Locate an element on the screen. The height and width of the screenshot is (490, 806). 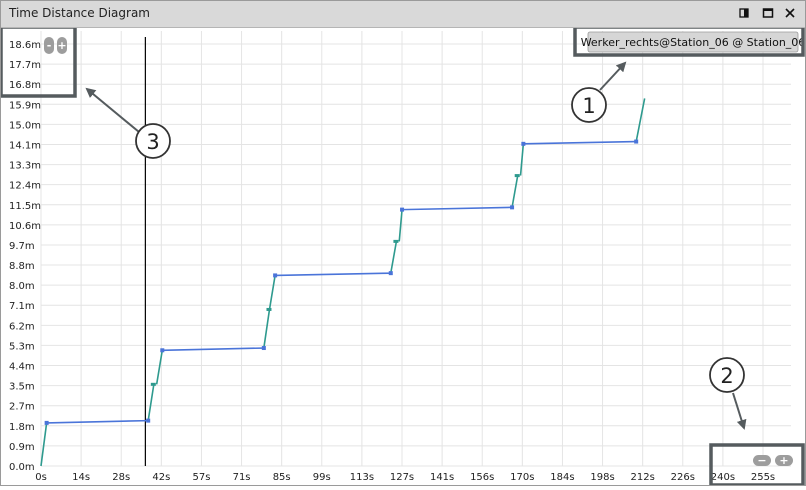
y-tick-label: 6.2m is located at coordinates (22, 326).